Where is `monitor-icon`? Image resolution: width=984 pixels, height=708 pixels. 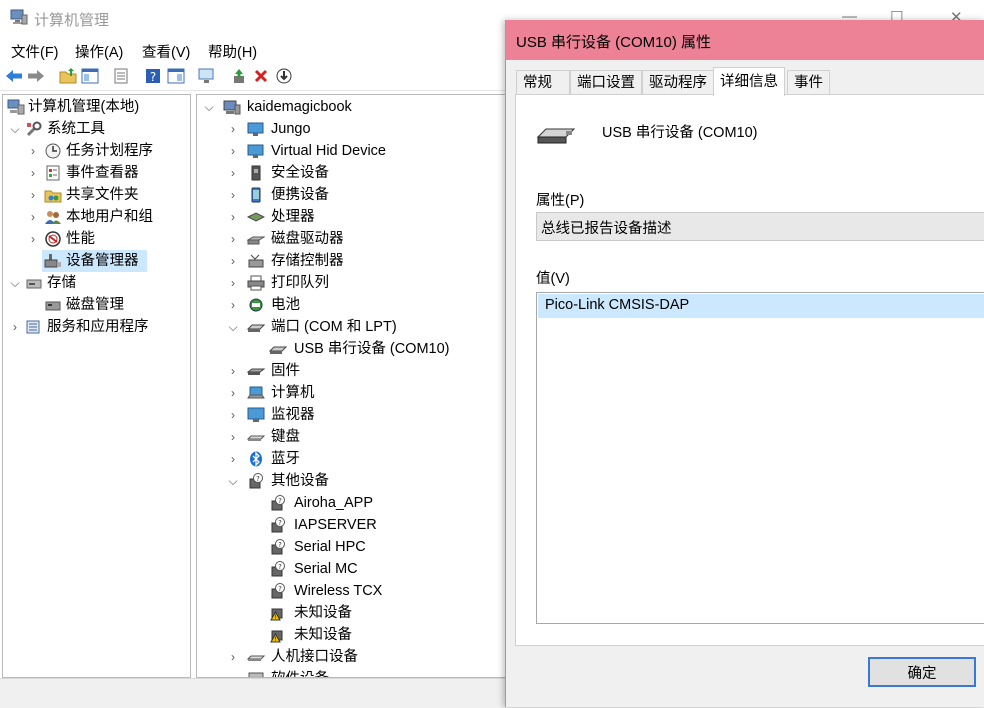
monitor-icon is located at coordinates (255, 151).